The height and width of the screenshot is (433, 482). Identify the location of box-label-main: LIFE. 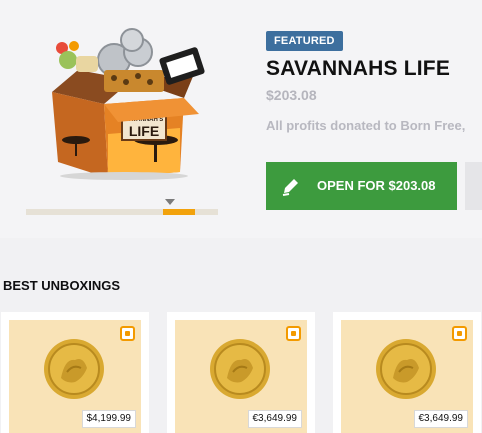
(144, 131).